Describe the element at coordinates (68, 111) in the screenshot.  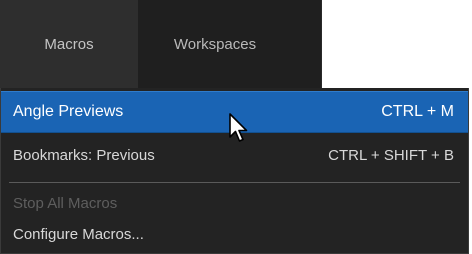
I see `menu-item-label: Angle Previews` at that location.